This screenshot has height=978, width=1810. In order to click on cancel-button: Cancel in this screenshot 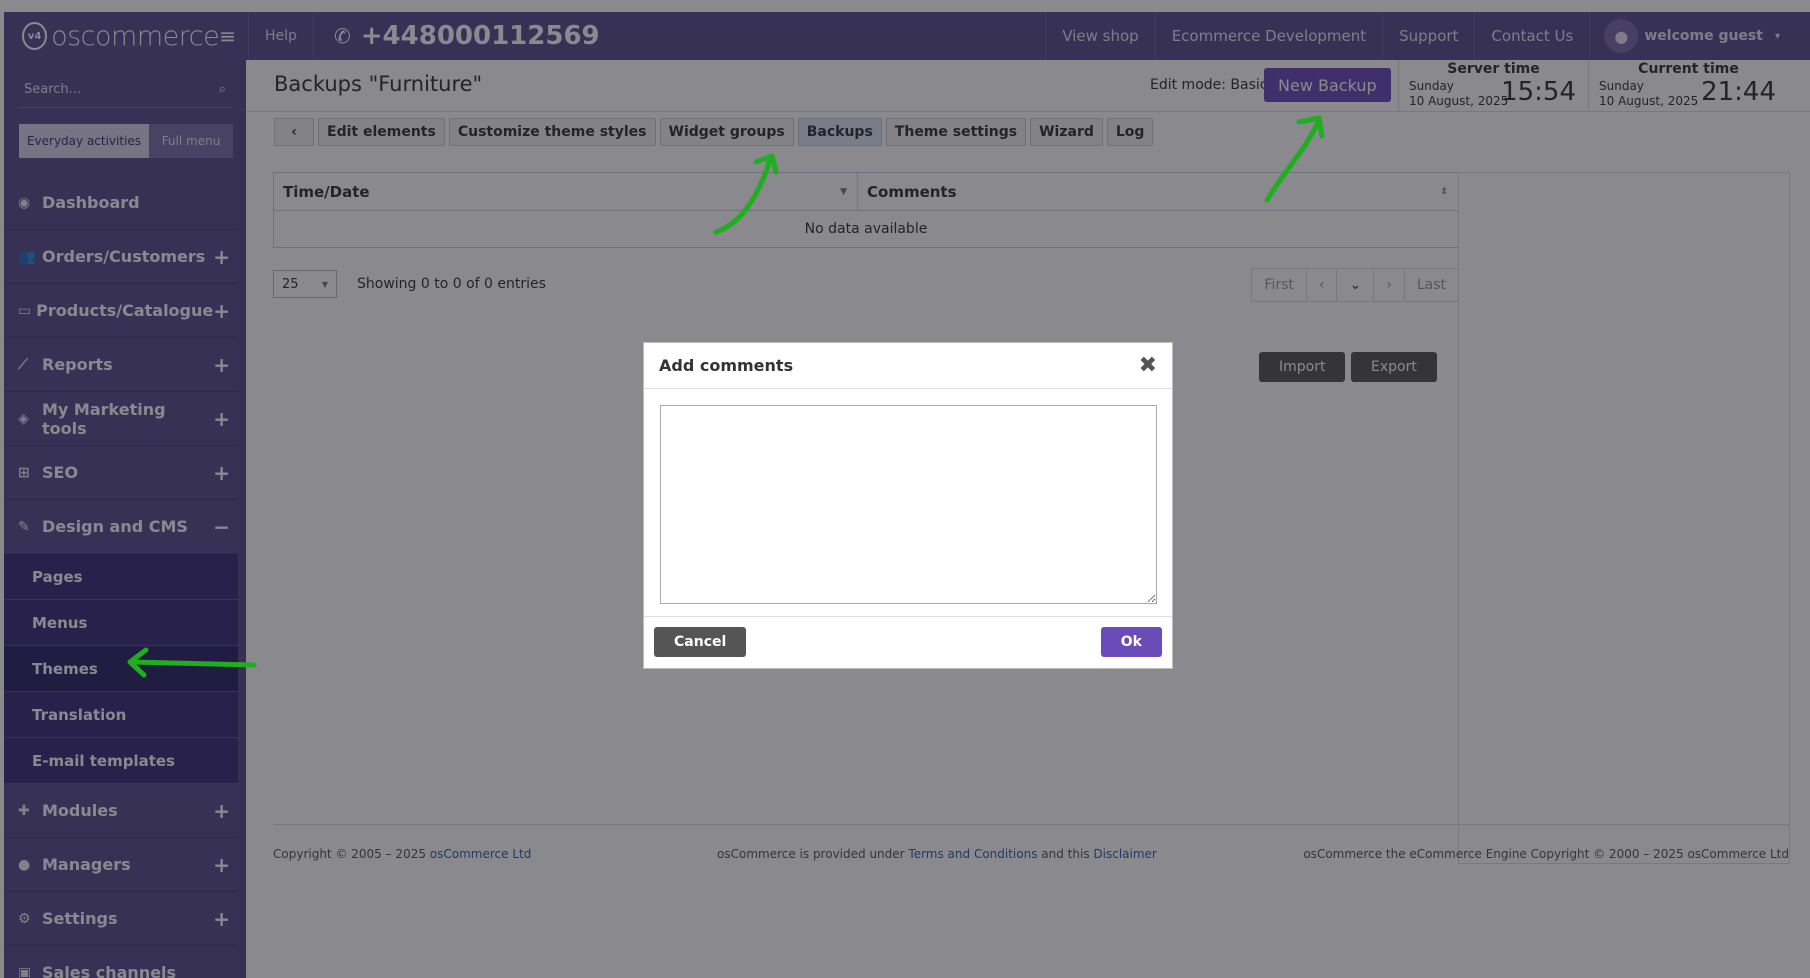, I will do `click(700, 642)`.